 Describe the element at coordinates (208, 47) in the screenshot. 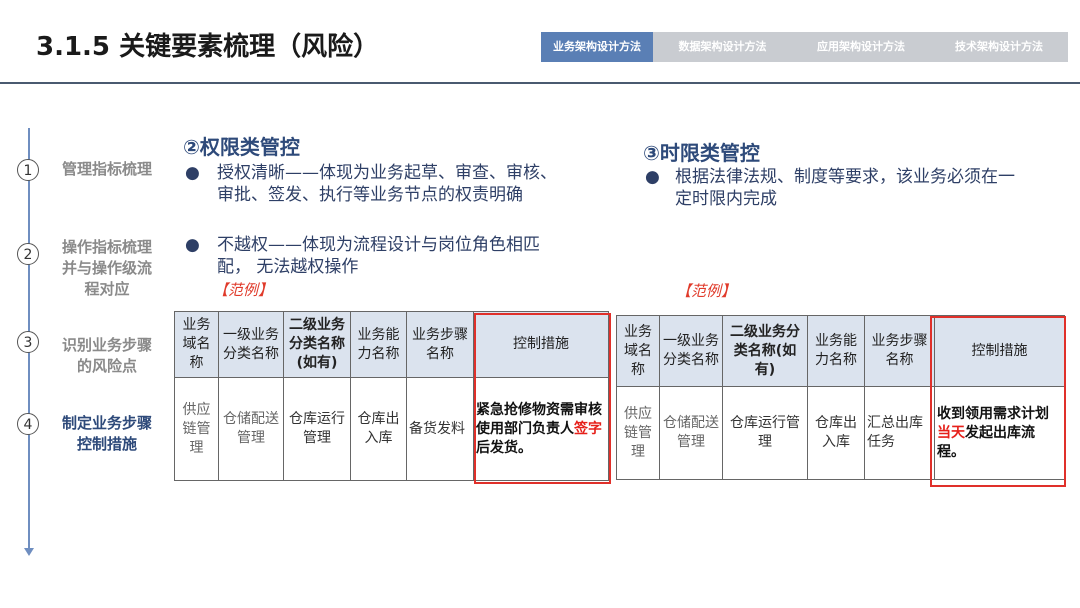

I see `page-title: 3.1.5 关键要素梳理（风险）` at that location.